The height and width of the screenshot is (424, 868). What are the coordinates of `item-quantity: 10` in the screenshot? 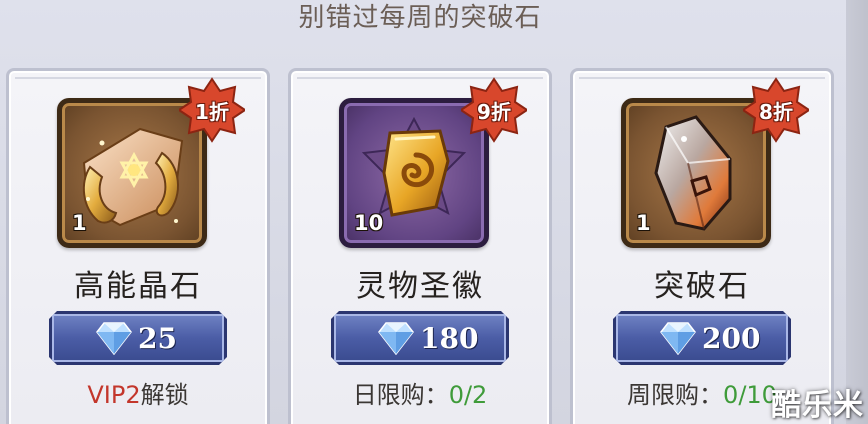 It's located at (369, 223).